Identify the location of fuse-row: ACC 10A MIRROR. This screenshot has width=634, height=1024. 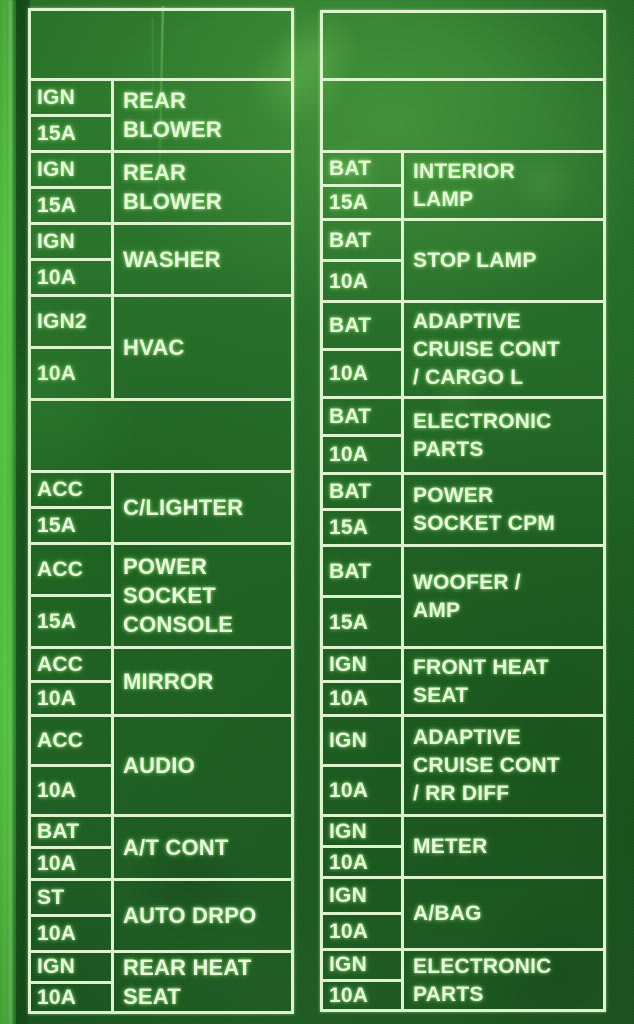
(161, 683).